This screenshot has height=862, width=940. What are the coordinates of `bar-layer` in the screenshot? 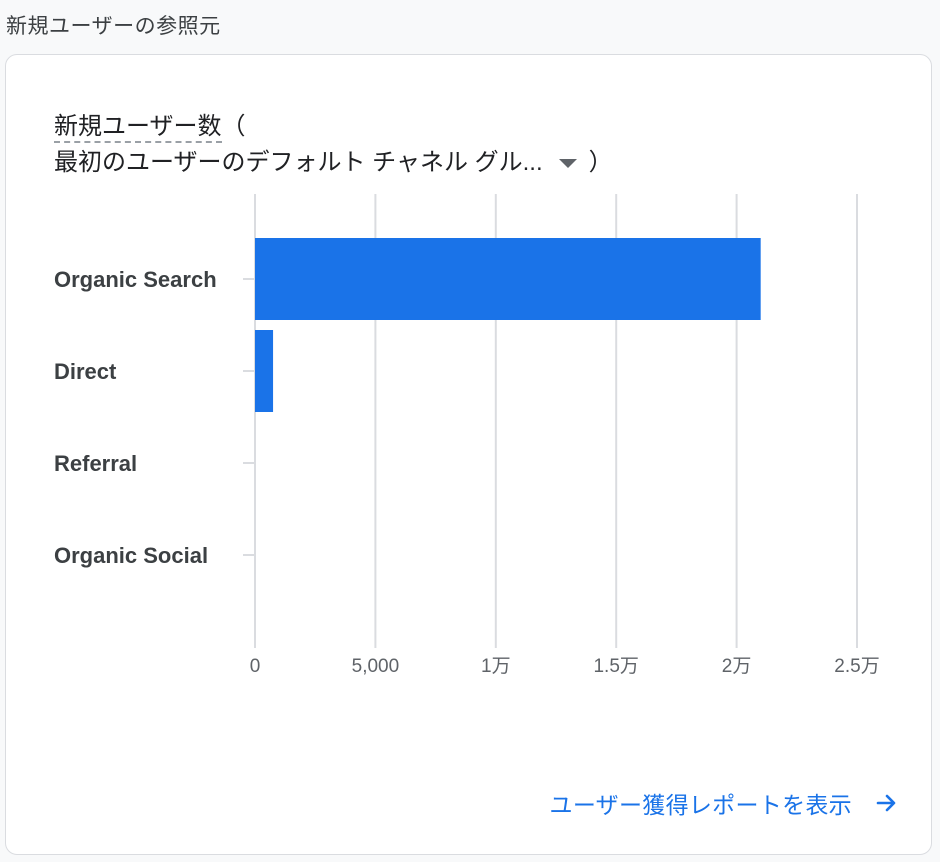 It's located at (508, 325).